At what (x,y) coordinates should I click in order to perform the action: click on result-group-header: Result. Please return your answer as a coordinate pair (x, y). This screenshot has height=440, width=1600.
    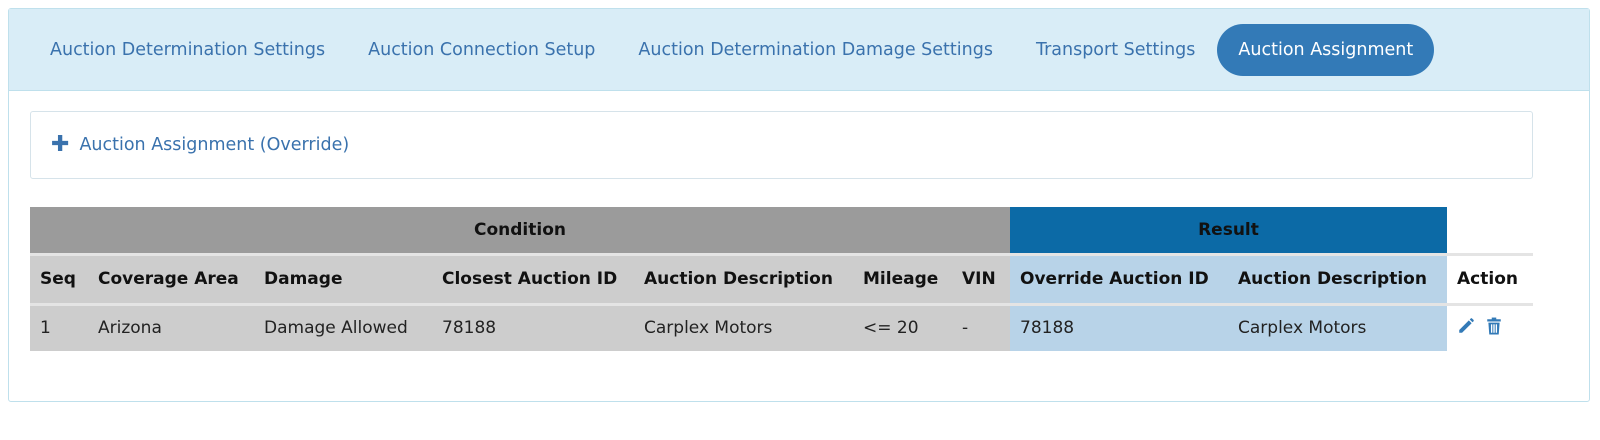
    Looking at the image, I should click on (1228, 230).